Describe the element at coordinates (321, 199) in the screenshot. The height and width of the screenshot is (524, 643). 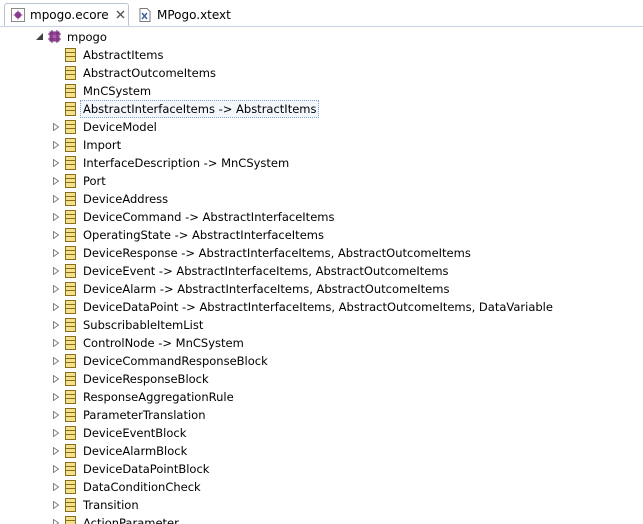
I see `tree-item: DeviceAddress` at that location.